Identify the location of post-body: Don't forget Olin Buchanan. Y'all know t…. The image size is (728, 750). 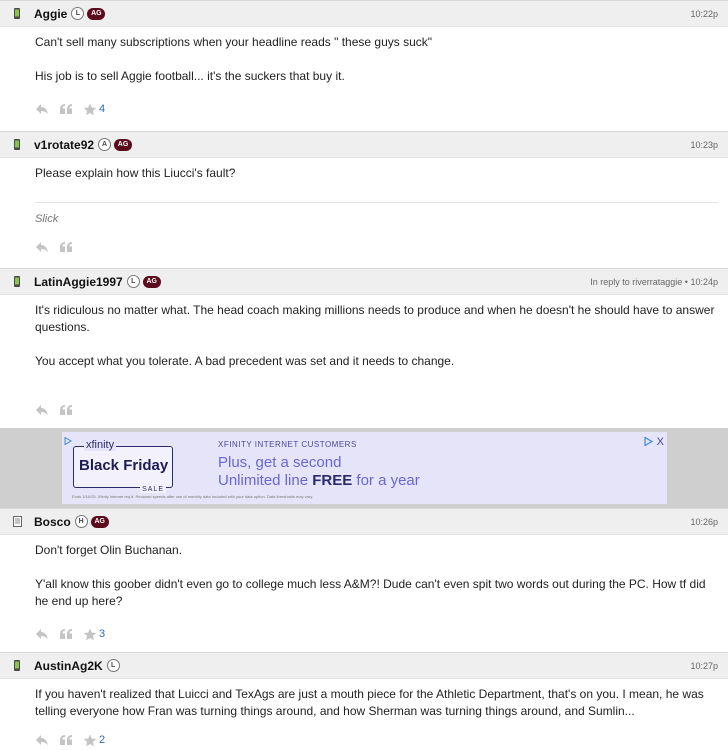
(364, 572).